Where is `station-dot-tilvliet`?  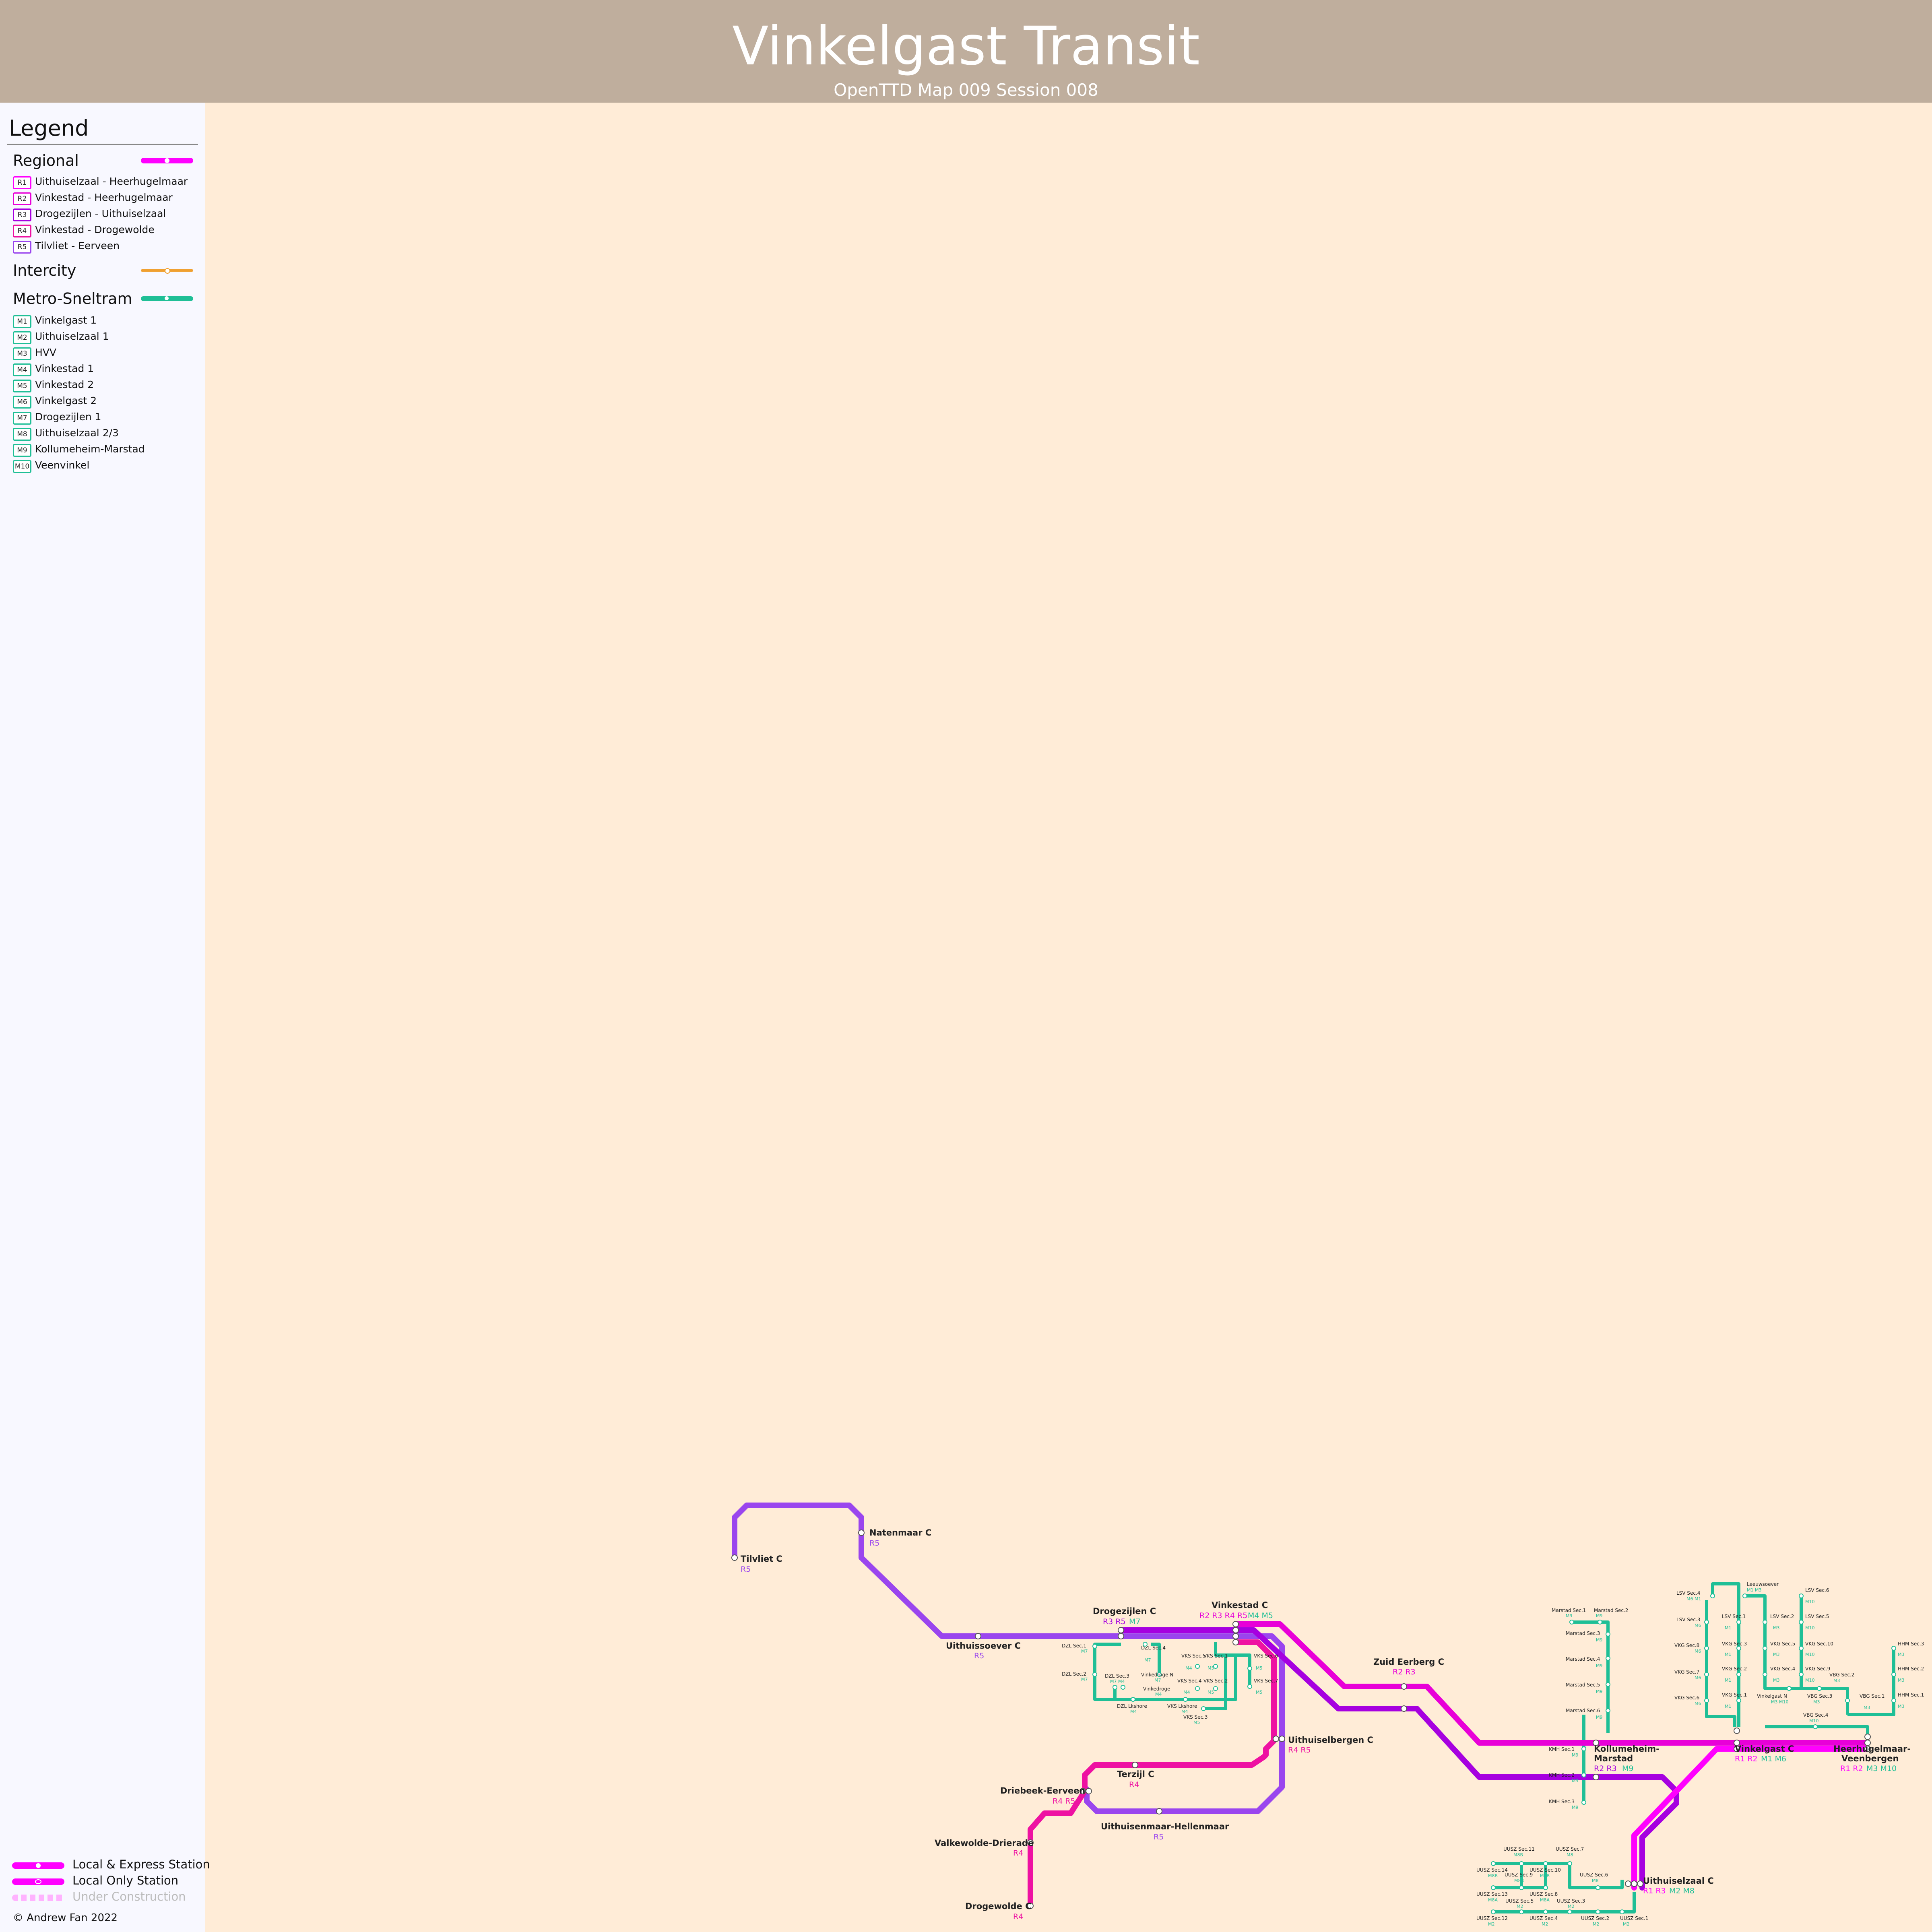 station-dot-tilvliet is located at coordinates (734, 1557).